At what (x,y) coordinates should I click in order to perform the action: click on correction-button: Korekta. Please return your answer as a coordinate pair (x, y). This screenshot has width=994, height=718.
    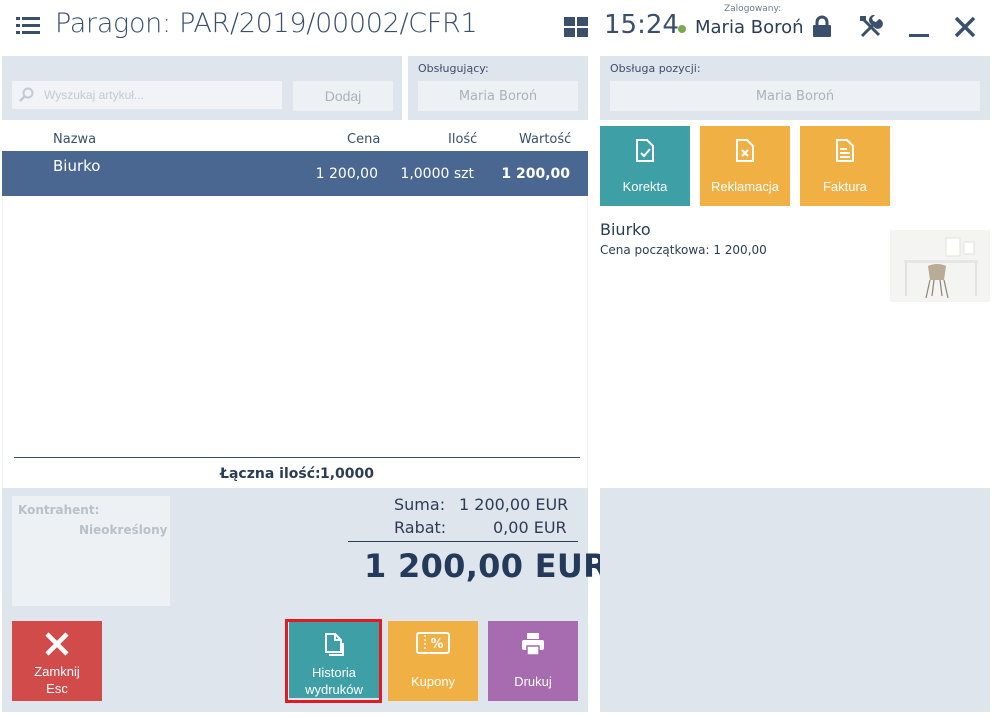
    Looking at the image, I should click on (645, 166).